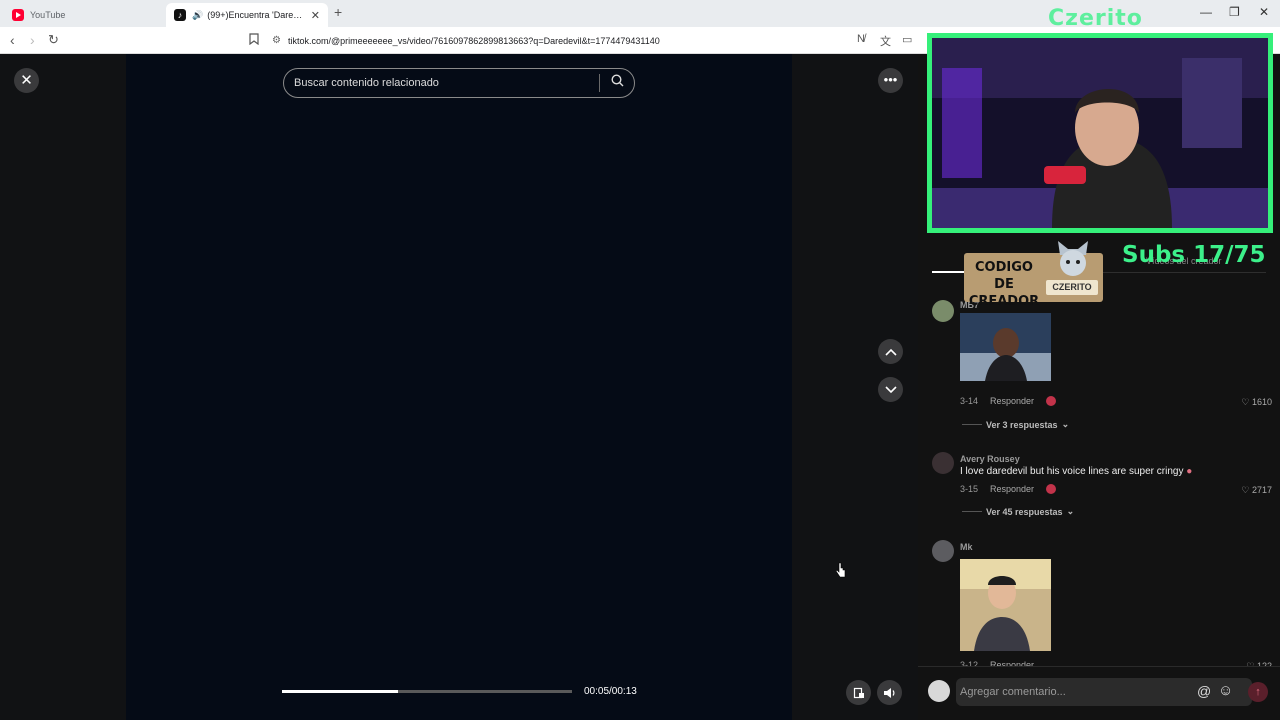 The height and width of the screenshot is (720, 1280). Describe the element at coordinates (990, 459) in the screenshot. I see `comment-username: Avery Rousey` at that location.